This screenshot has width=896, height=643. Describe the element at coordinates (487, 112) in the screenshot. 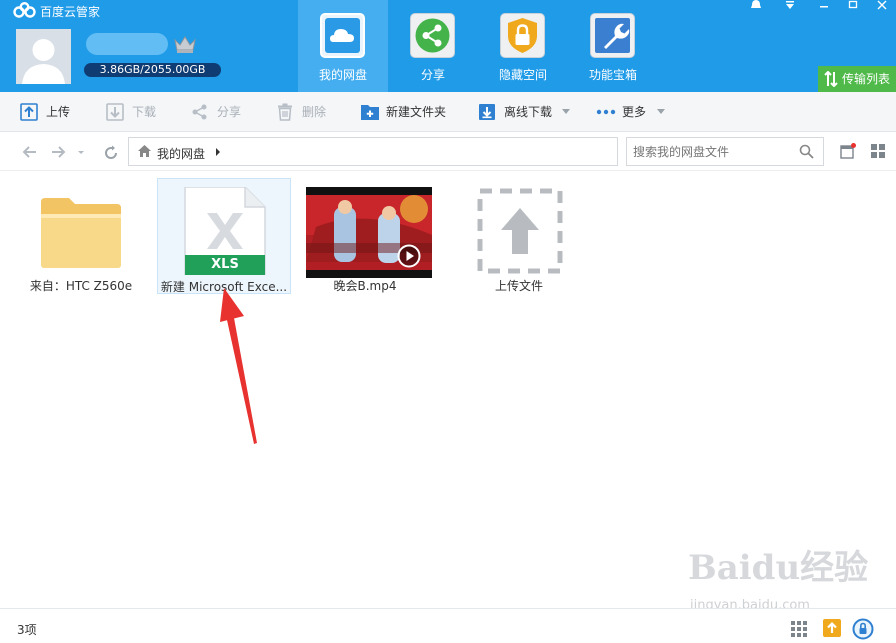

I see `offline-download-icon` at that location.